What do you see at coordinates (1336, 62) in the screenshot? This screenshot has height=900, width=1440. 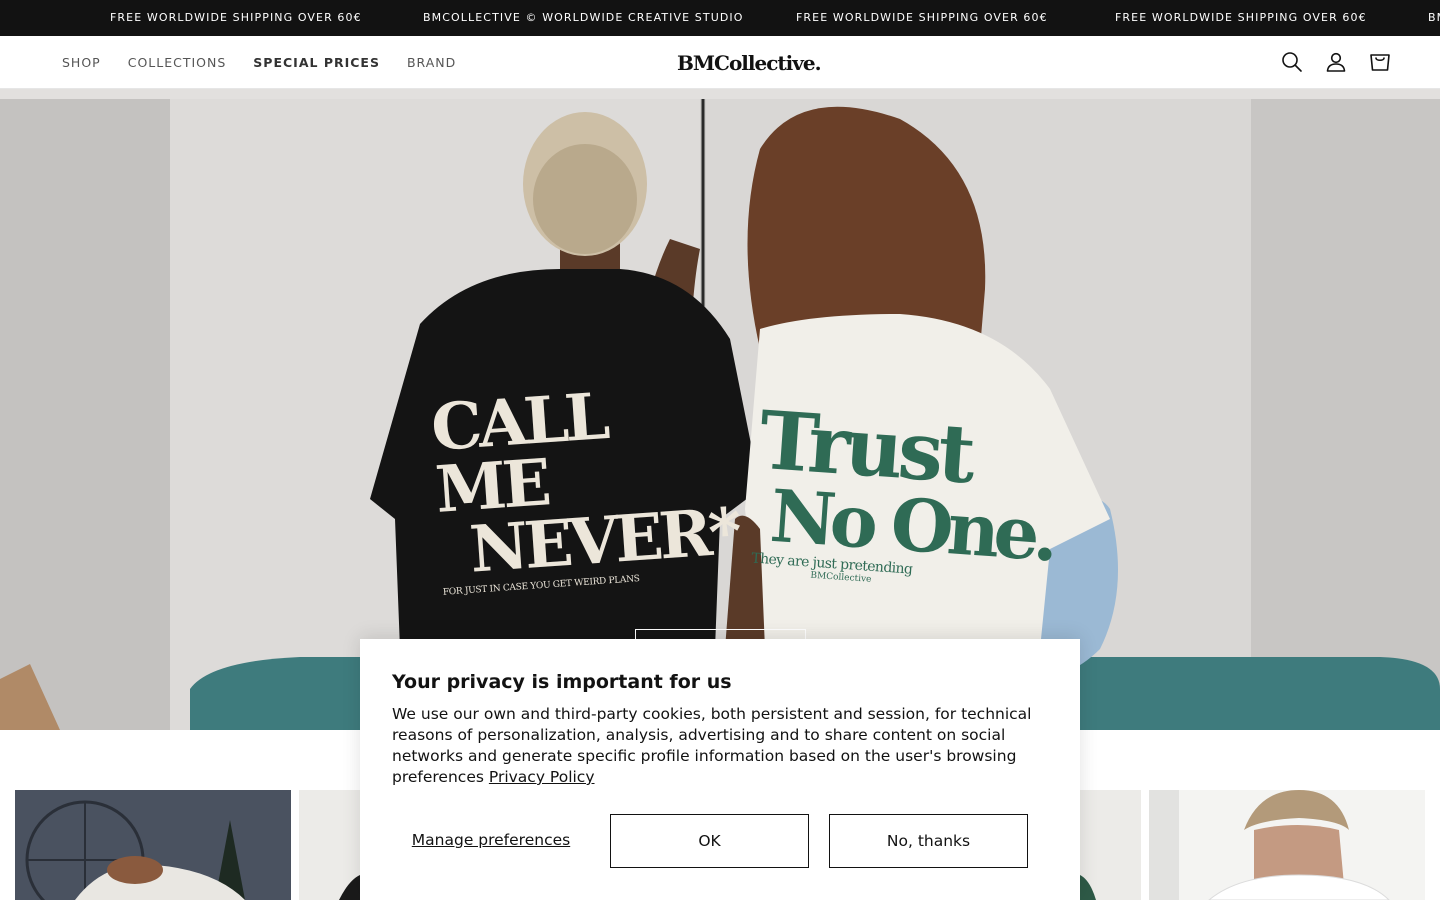 I see `account-icon` at bounding box center [1336, 62].